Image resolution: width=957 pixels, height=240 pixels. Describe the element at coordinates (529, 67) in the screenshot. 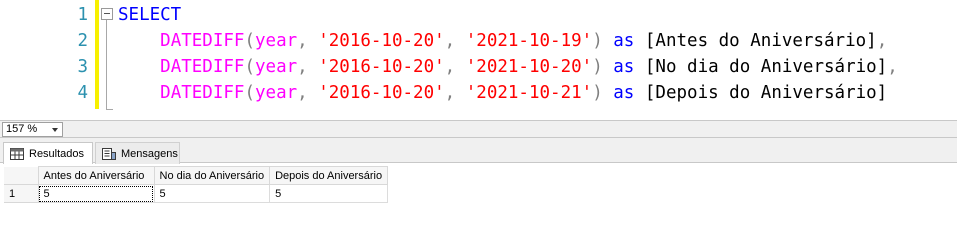

I see `end-date-literal: '2021-10-20'` at that location.